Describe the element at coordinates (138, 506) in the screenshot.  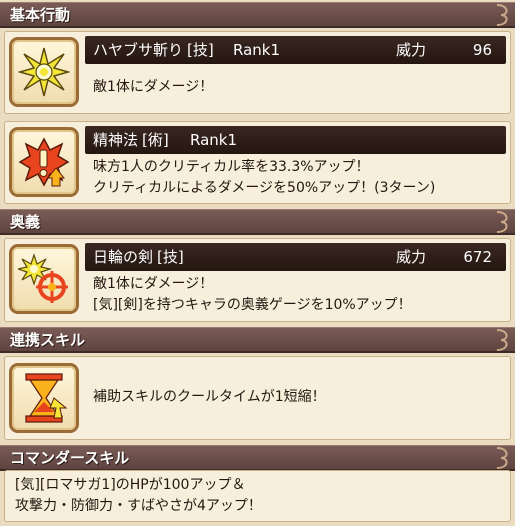
I see `description-line: 攻撃力・防御力・すばやさが4アップ！` at that location.